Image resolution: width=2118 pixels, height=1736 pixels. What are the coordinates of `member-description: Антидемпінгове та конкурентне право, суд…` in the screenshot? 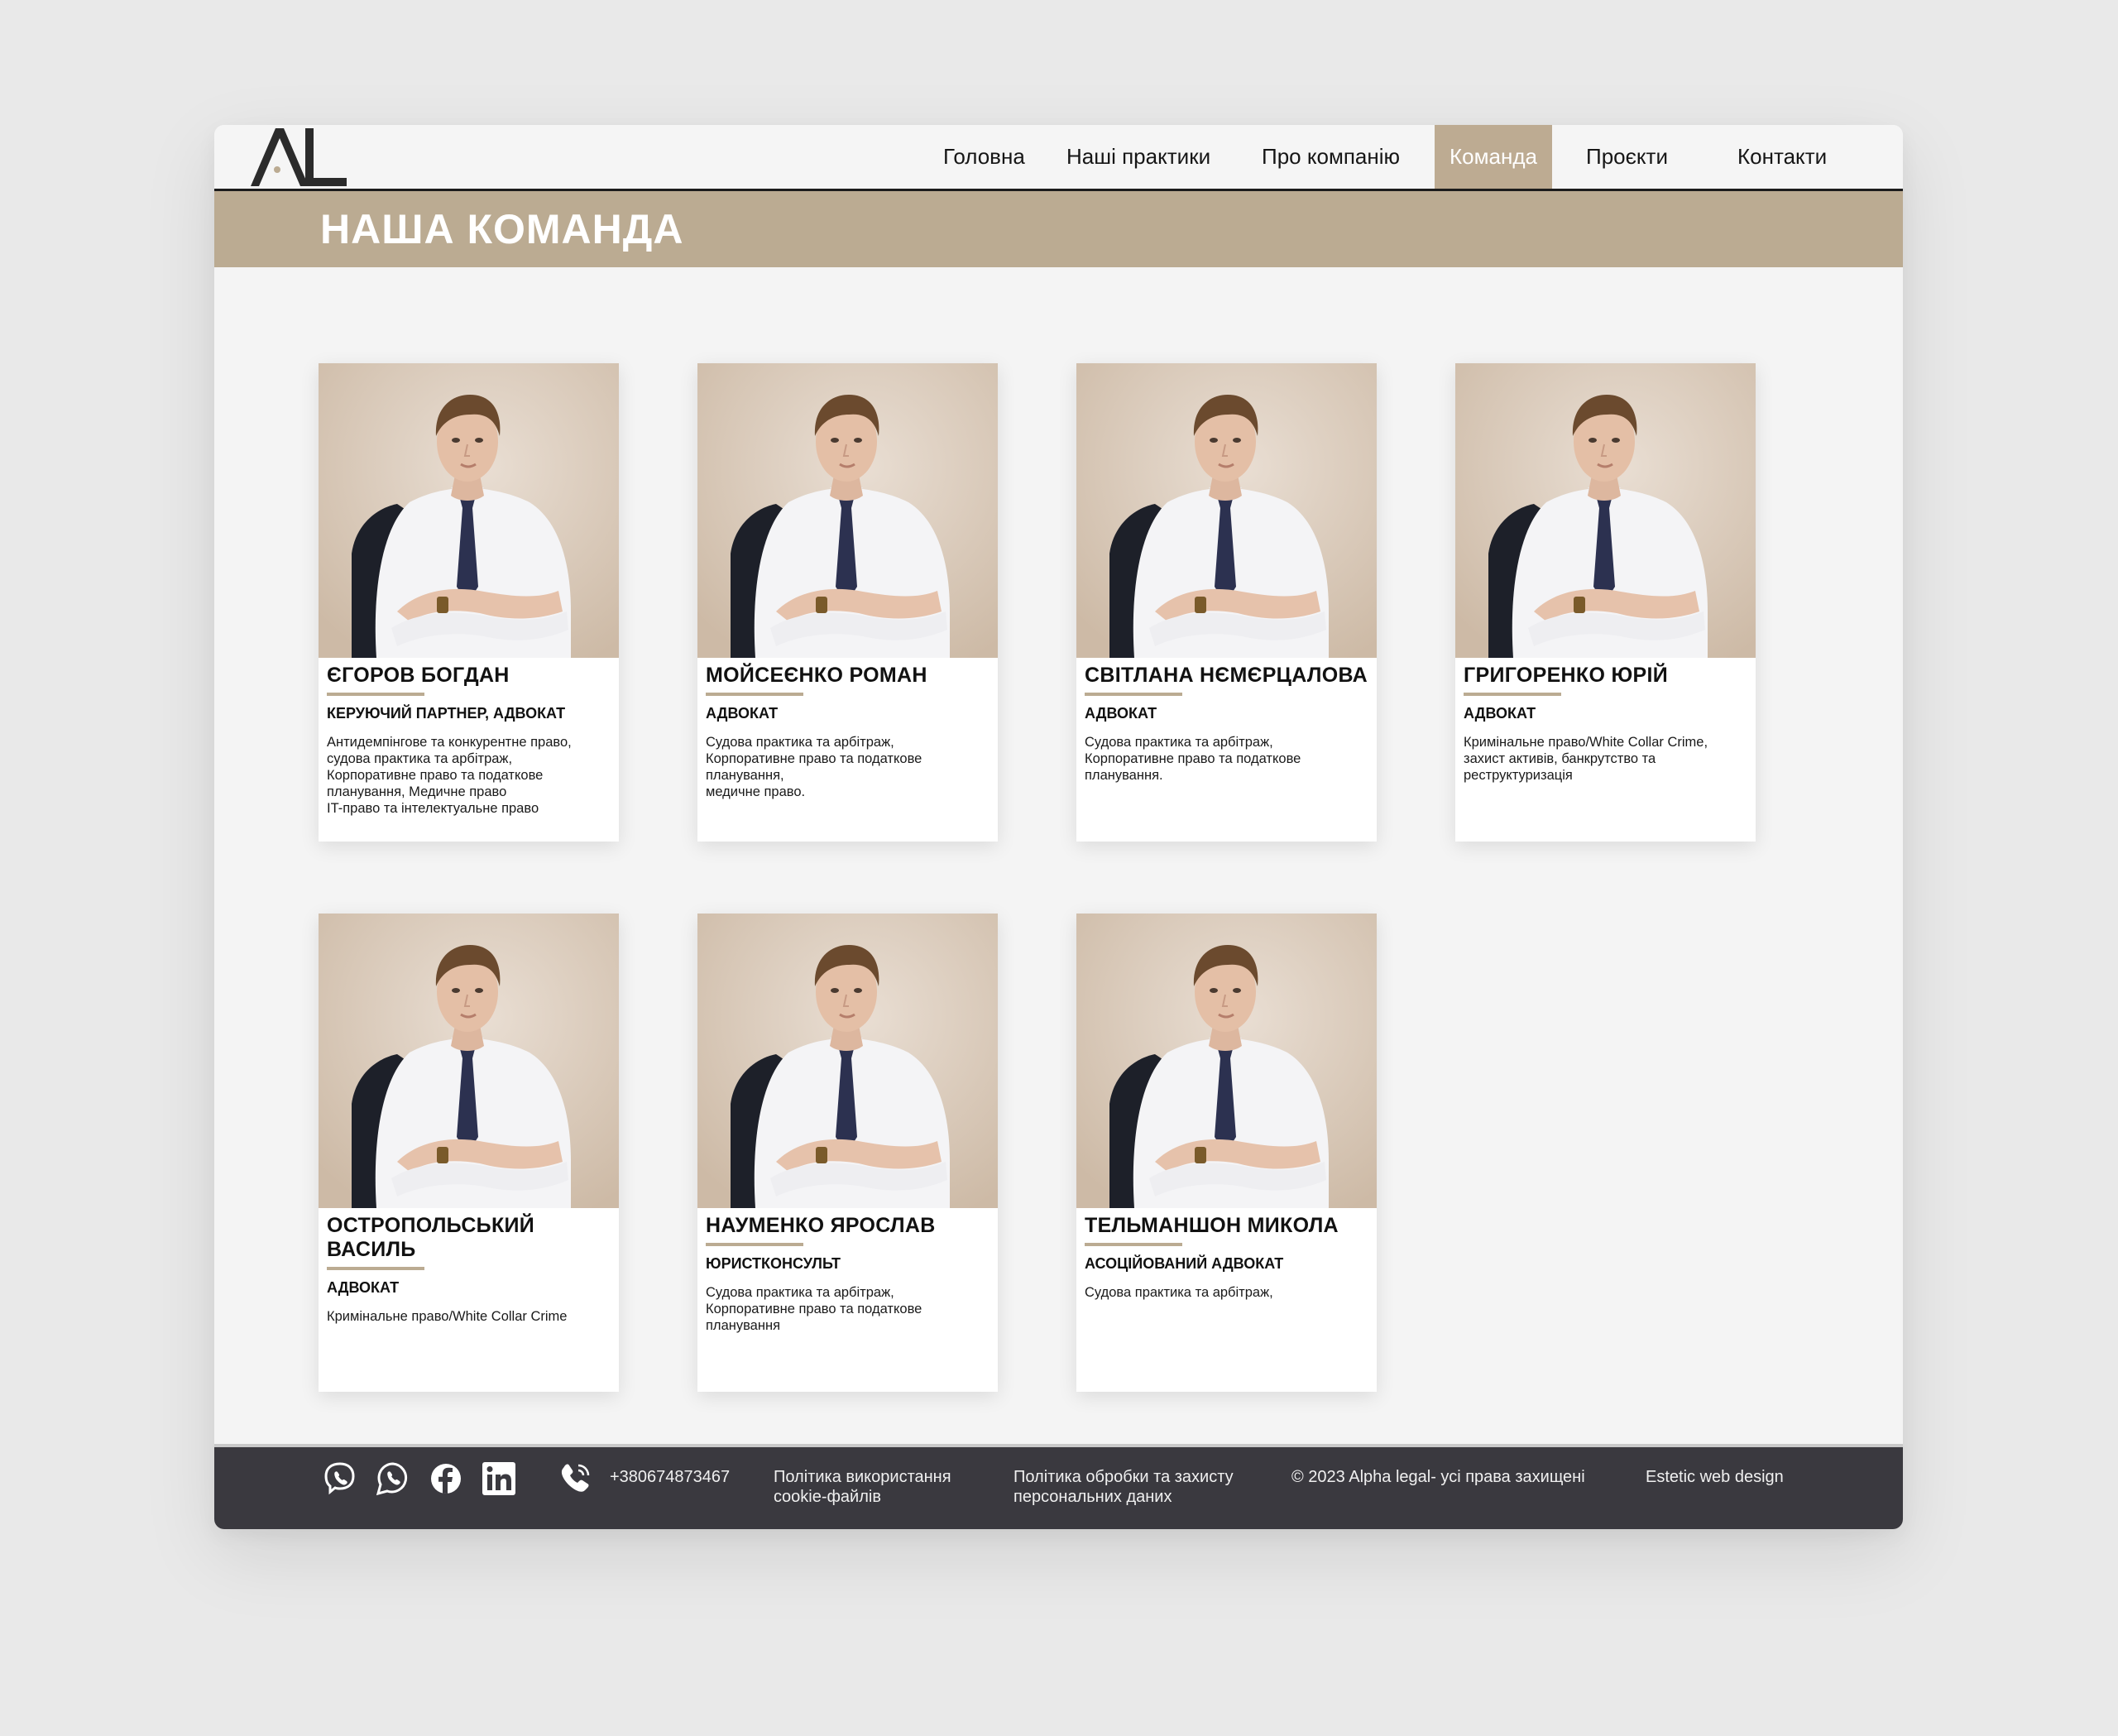 It's located at (449, 775).